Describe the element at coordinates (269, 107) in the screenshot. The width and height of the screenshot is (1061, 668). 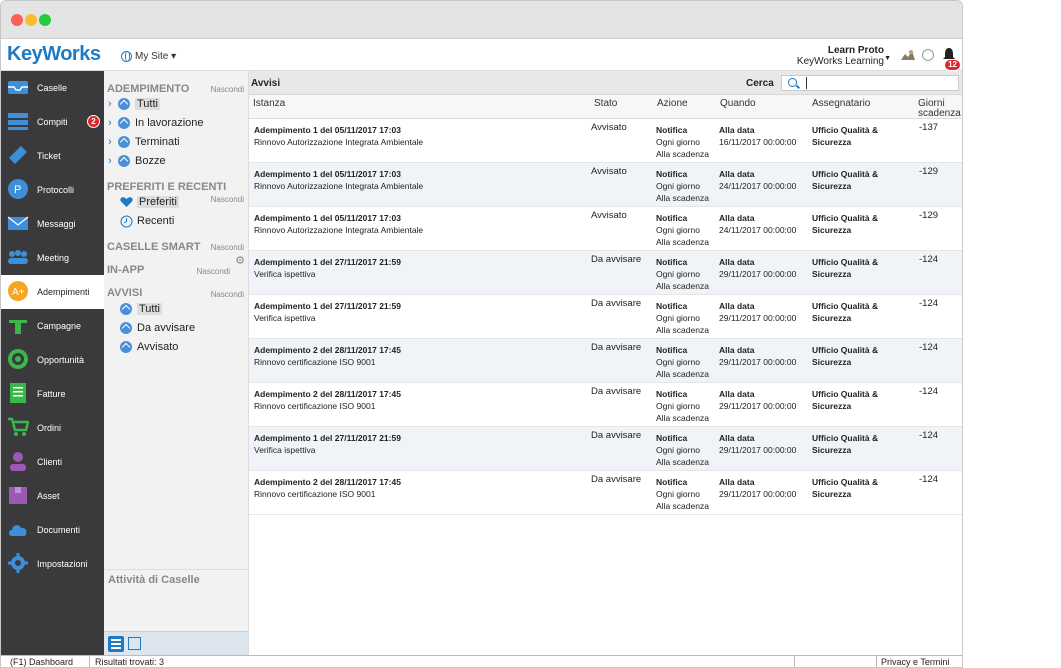
I see `column-header-istanza: Istanza` at that location.